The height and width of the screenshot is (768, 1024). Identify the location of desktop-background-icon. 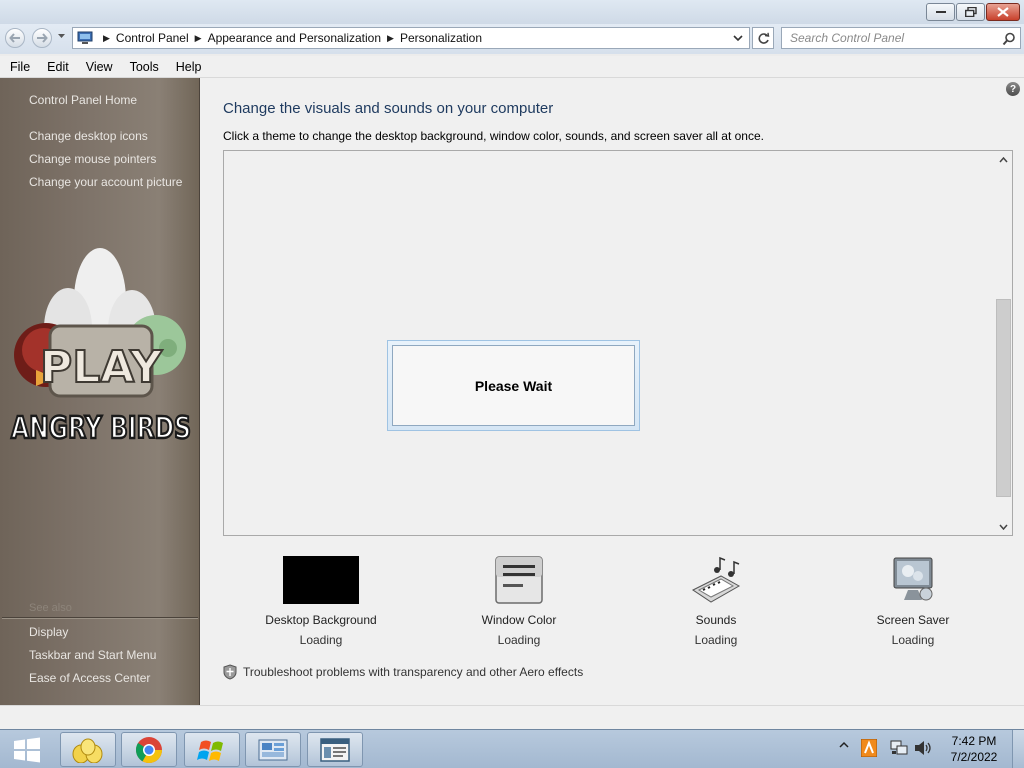
(321, 580).